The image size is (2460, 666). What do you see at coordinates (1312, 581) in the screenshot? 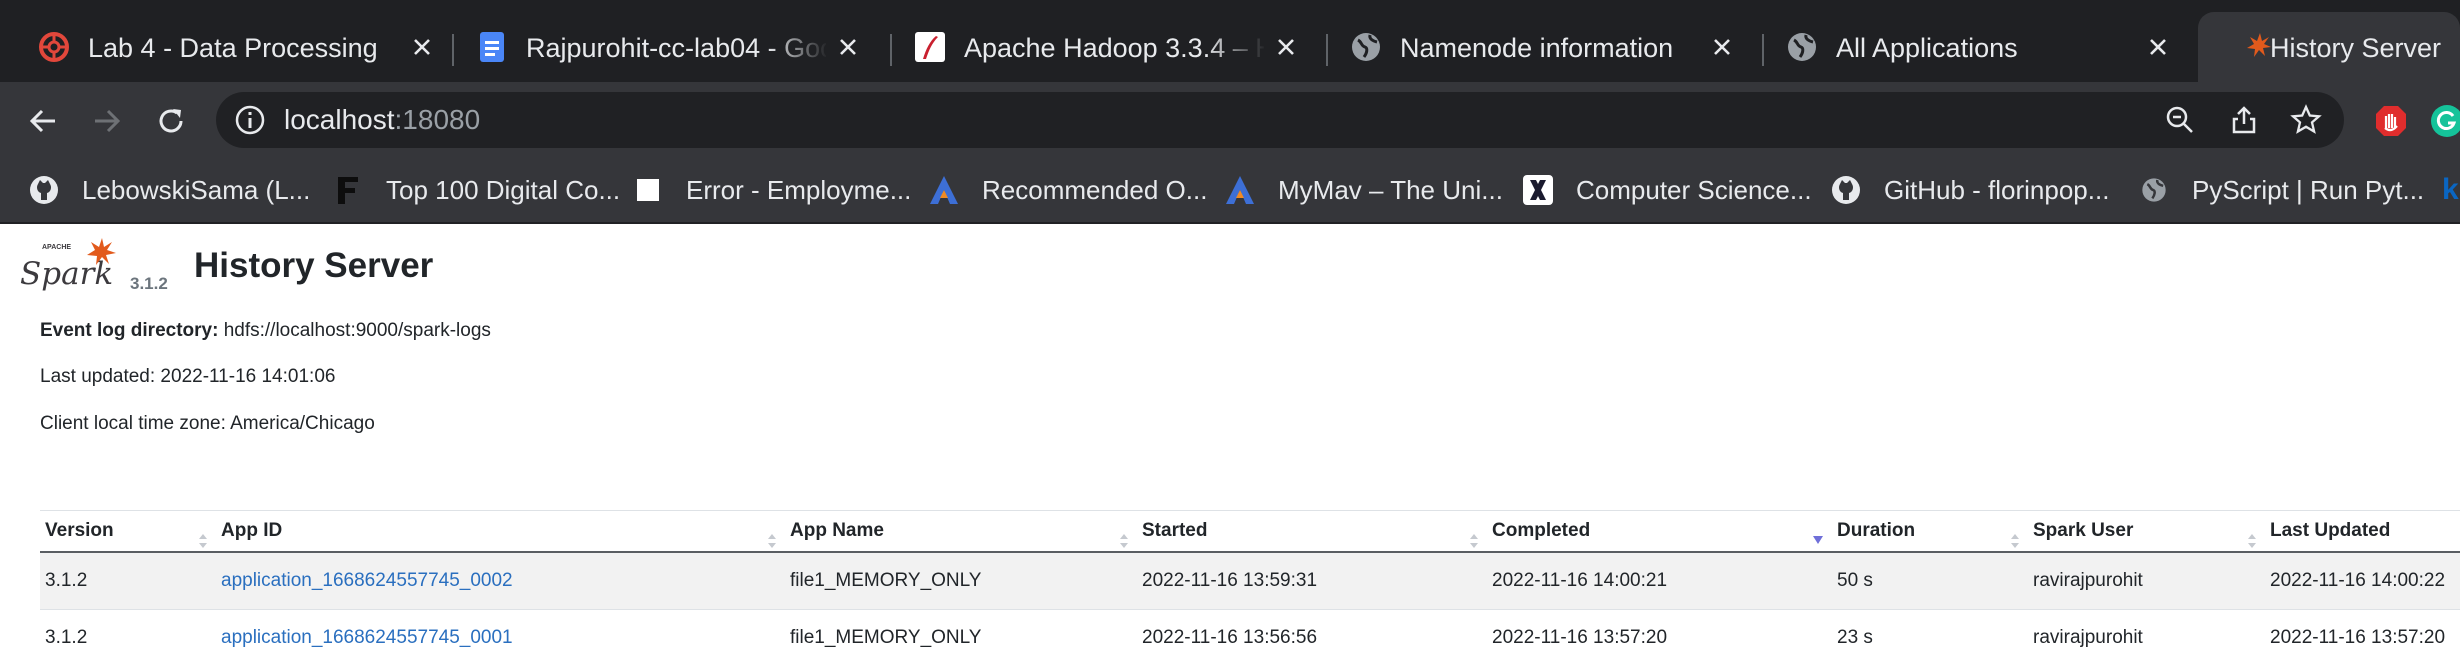
I see `cell-started: 2022-11-16 13:59:31` at bounding box center [1312, 581].